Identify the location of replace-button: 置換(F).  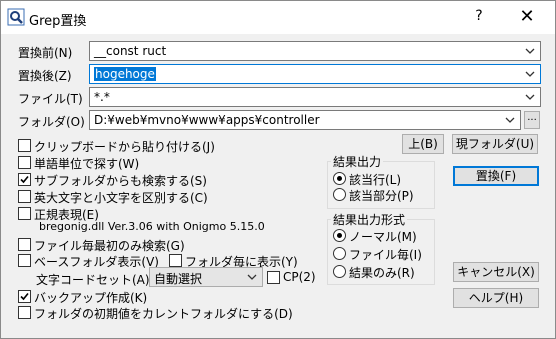
(496, 176).